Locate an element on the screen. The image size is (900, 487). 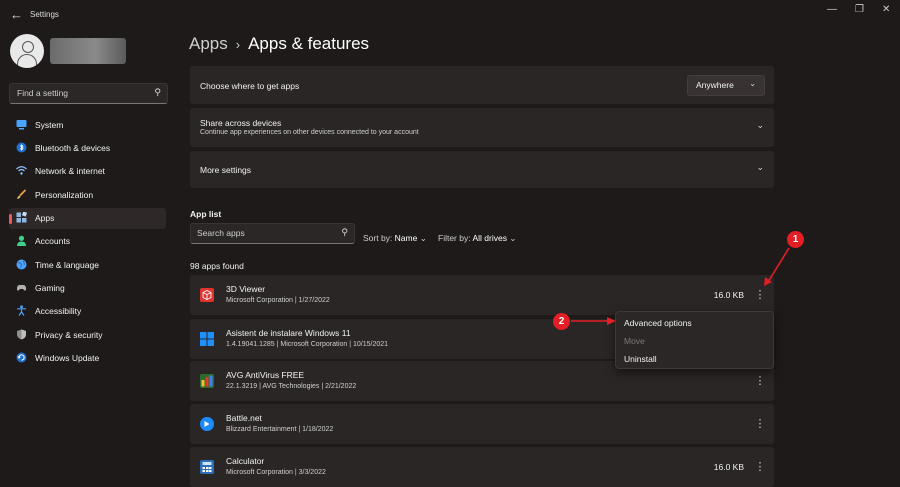
sidebar-item-accounts: Accounts is located at coordinates (87, 241).